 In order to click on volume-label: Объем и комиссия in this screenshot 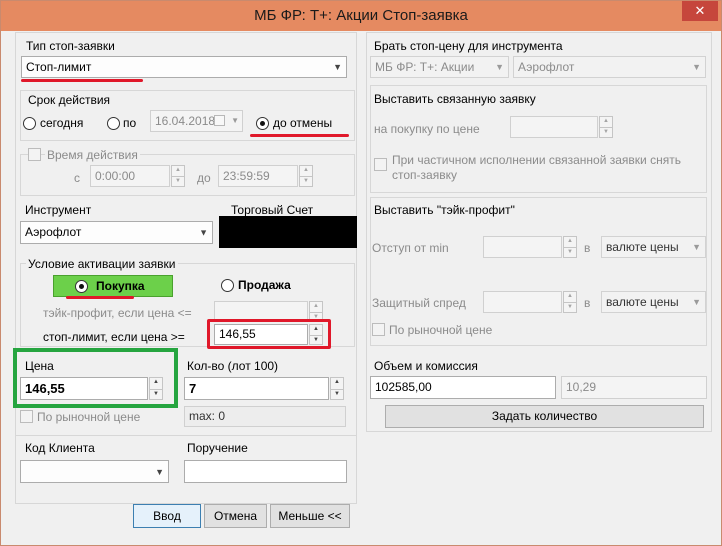, I will do `click(426, 366)`.